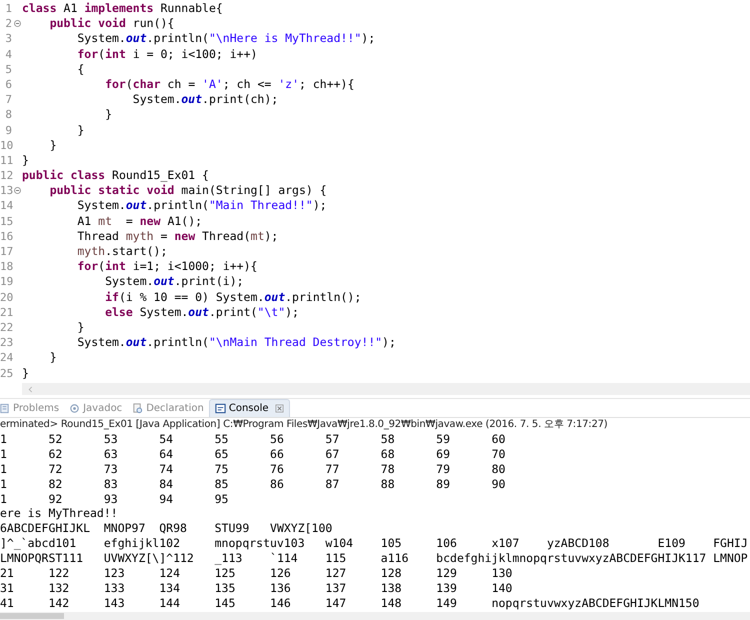  What do you see at coordinates (6, 221) in the screenshot?
I see `line-number: 15` at bounding box center [6, 221].